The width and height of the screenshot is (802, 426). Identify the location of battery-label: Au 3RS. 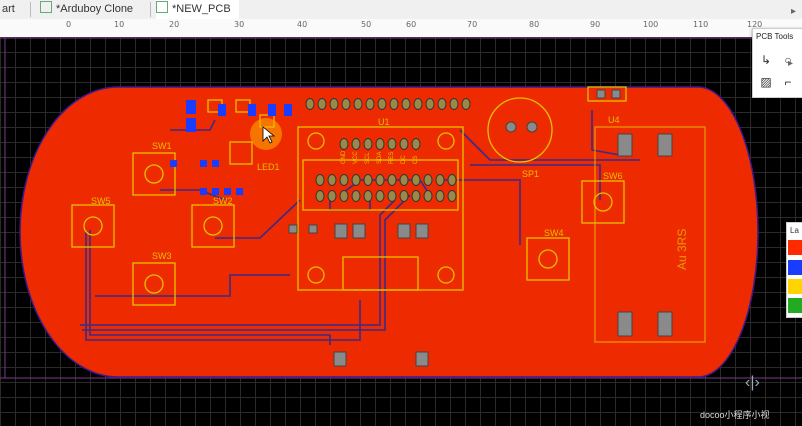
(682, 249).